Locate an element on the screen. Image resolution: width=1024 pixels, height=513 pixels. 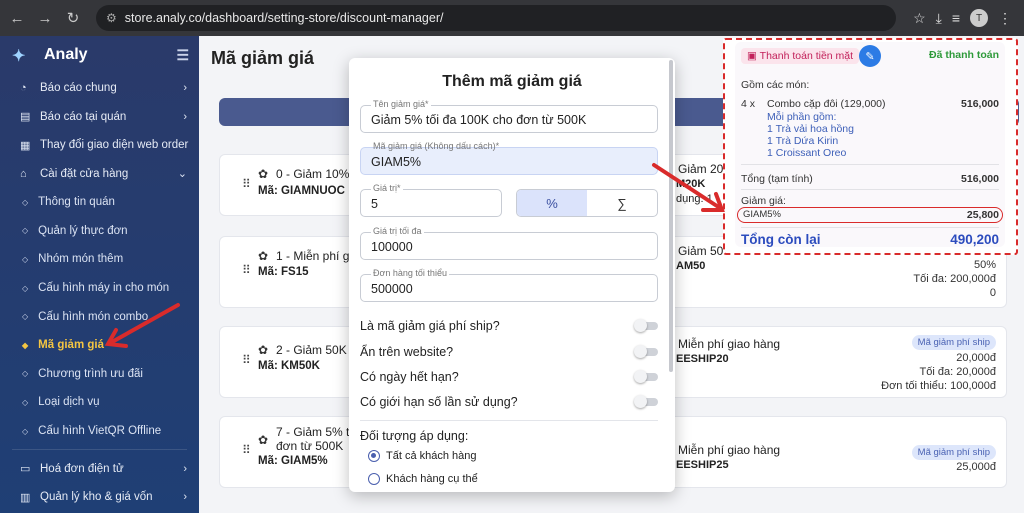
edit-icon: ✎ is located at coordinates (870, 56).